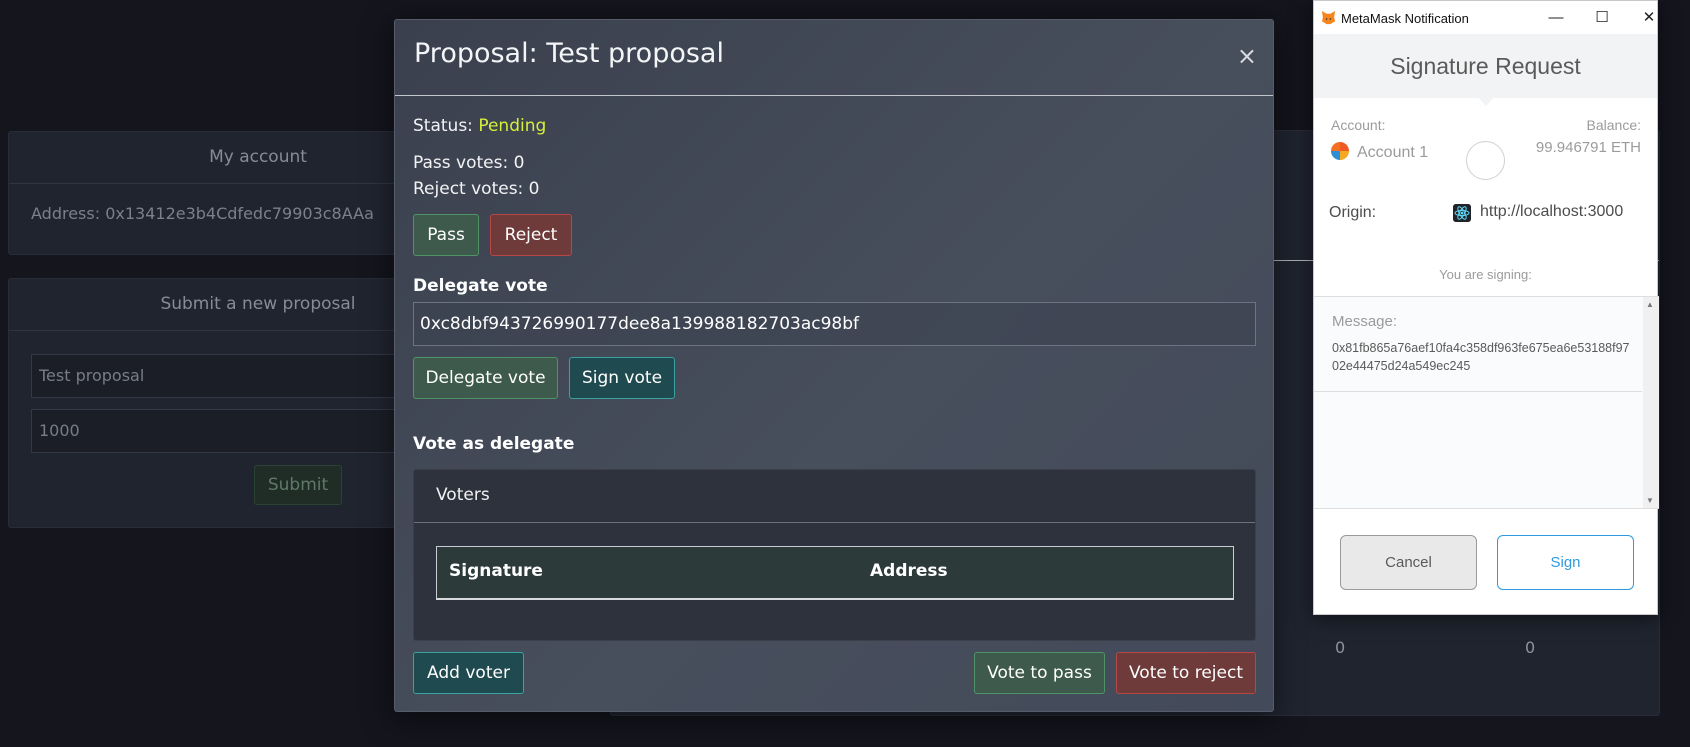  I want to click on message-label: Message:, so click(1365, 321).